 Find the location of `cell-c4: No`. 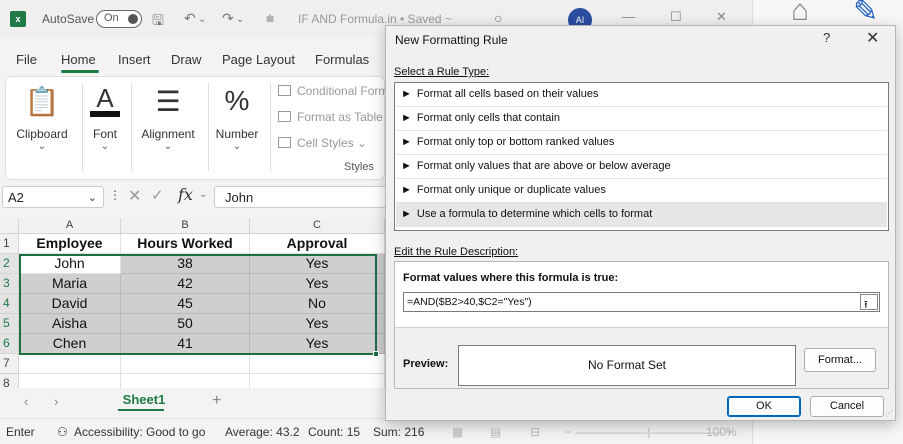

cell-c4: No is located at coordinates (317, 304).